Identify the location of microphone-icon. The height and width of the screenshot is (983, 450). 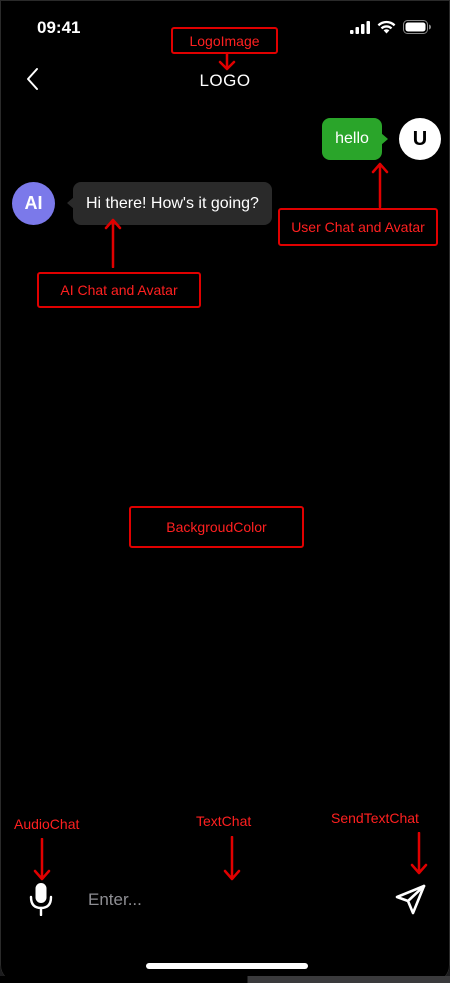
(41, 901).